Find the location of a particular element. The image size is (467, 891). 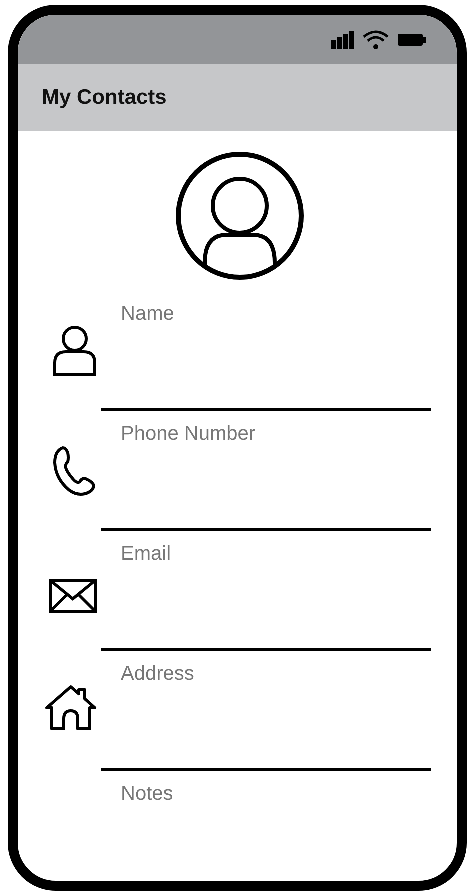

input-field: Notes is located at coordinates (266, 831).